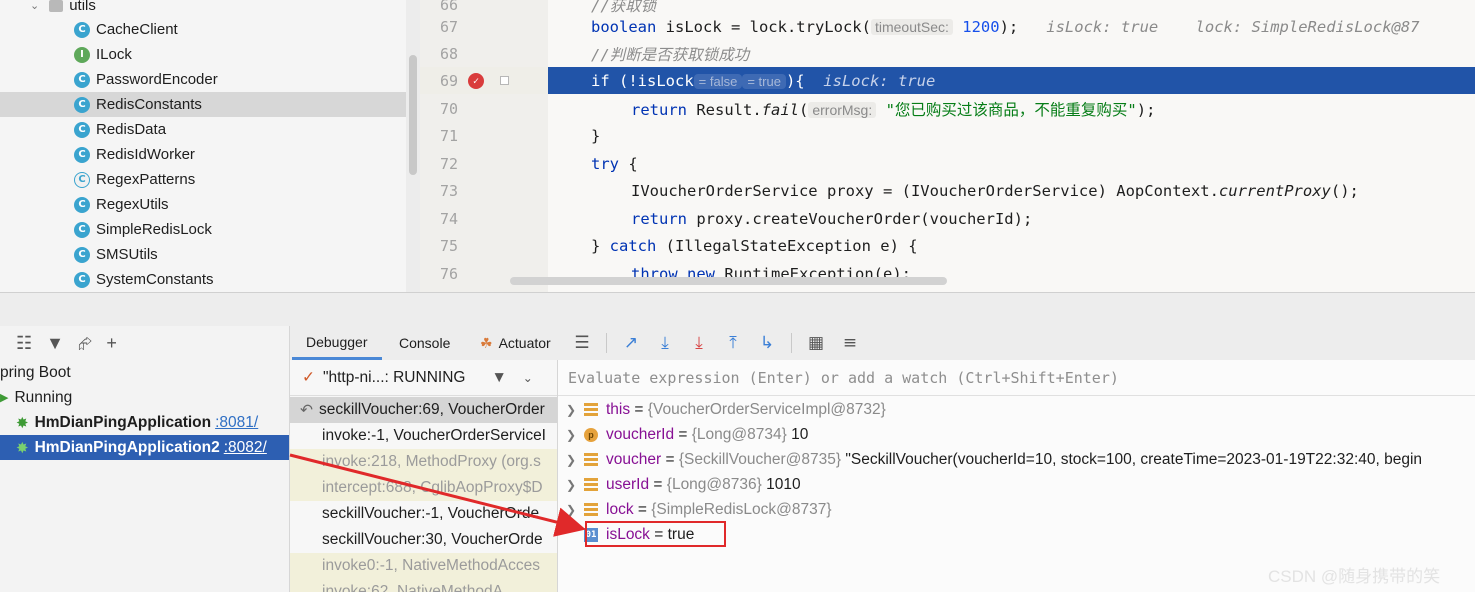 This screenshot has height=592, width=1475. Describe the element at coordinates (947, 53) in the screenshot. I see `code-line-68: 68 //判断是否获取锁成功` at that location.